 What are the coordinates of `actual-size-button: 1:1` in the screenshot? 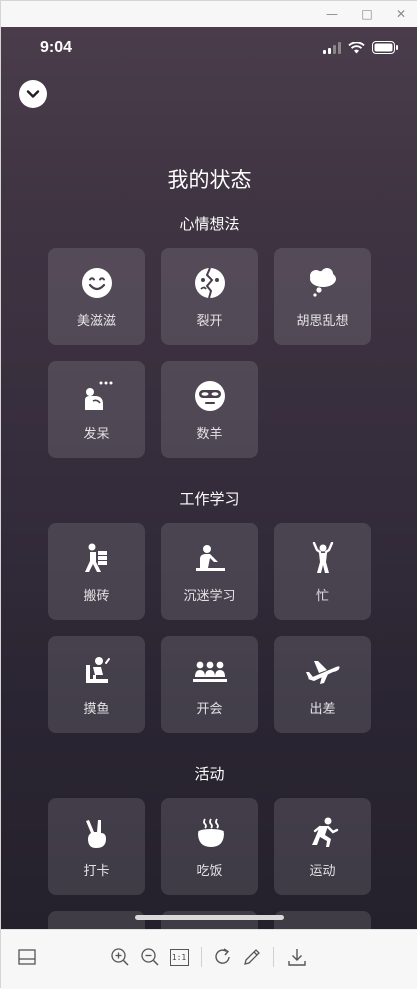 It's located at (179, 957).